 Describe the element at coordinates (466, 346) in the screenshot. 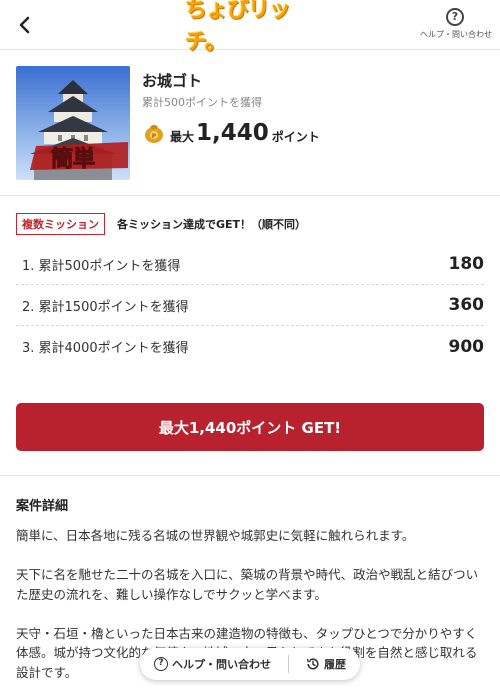

I see `mission-points: 900` at that location.